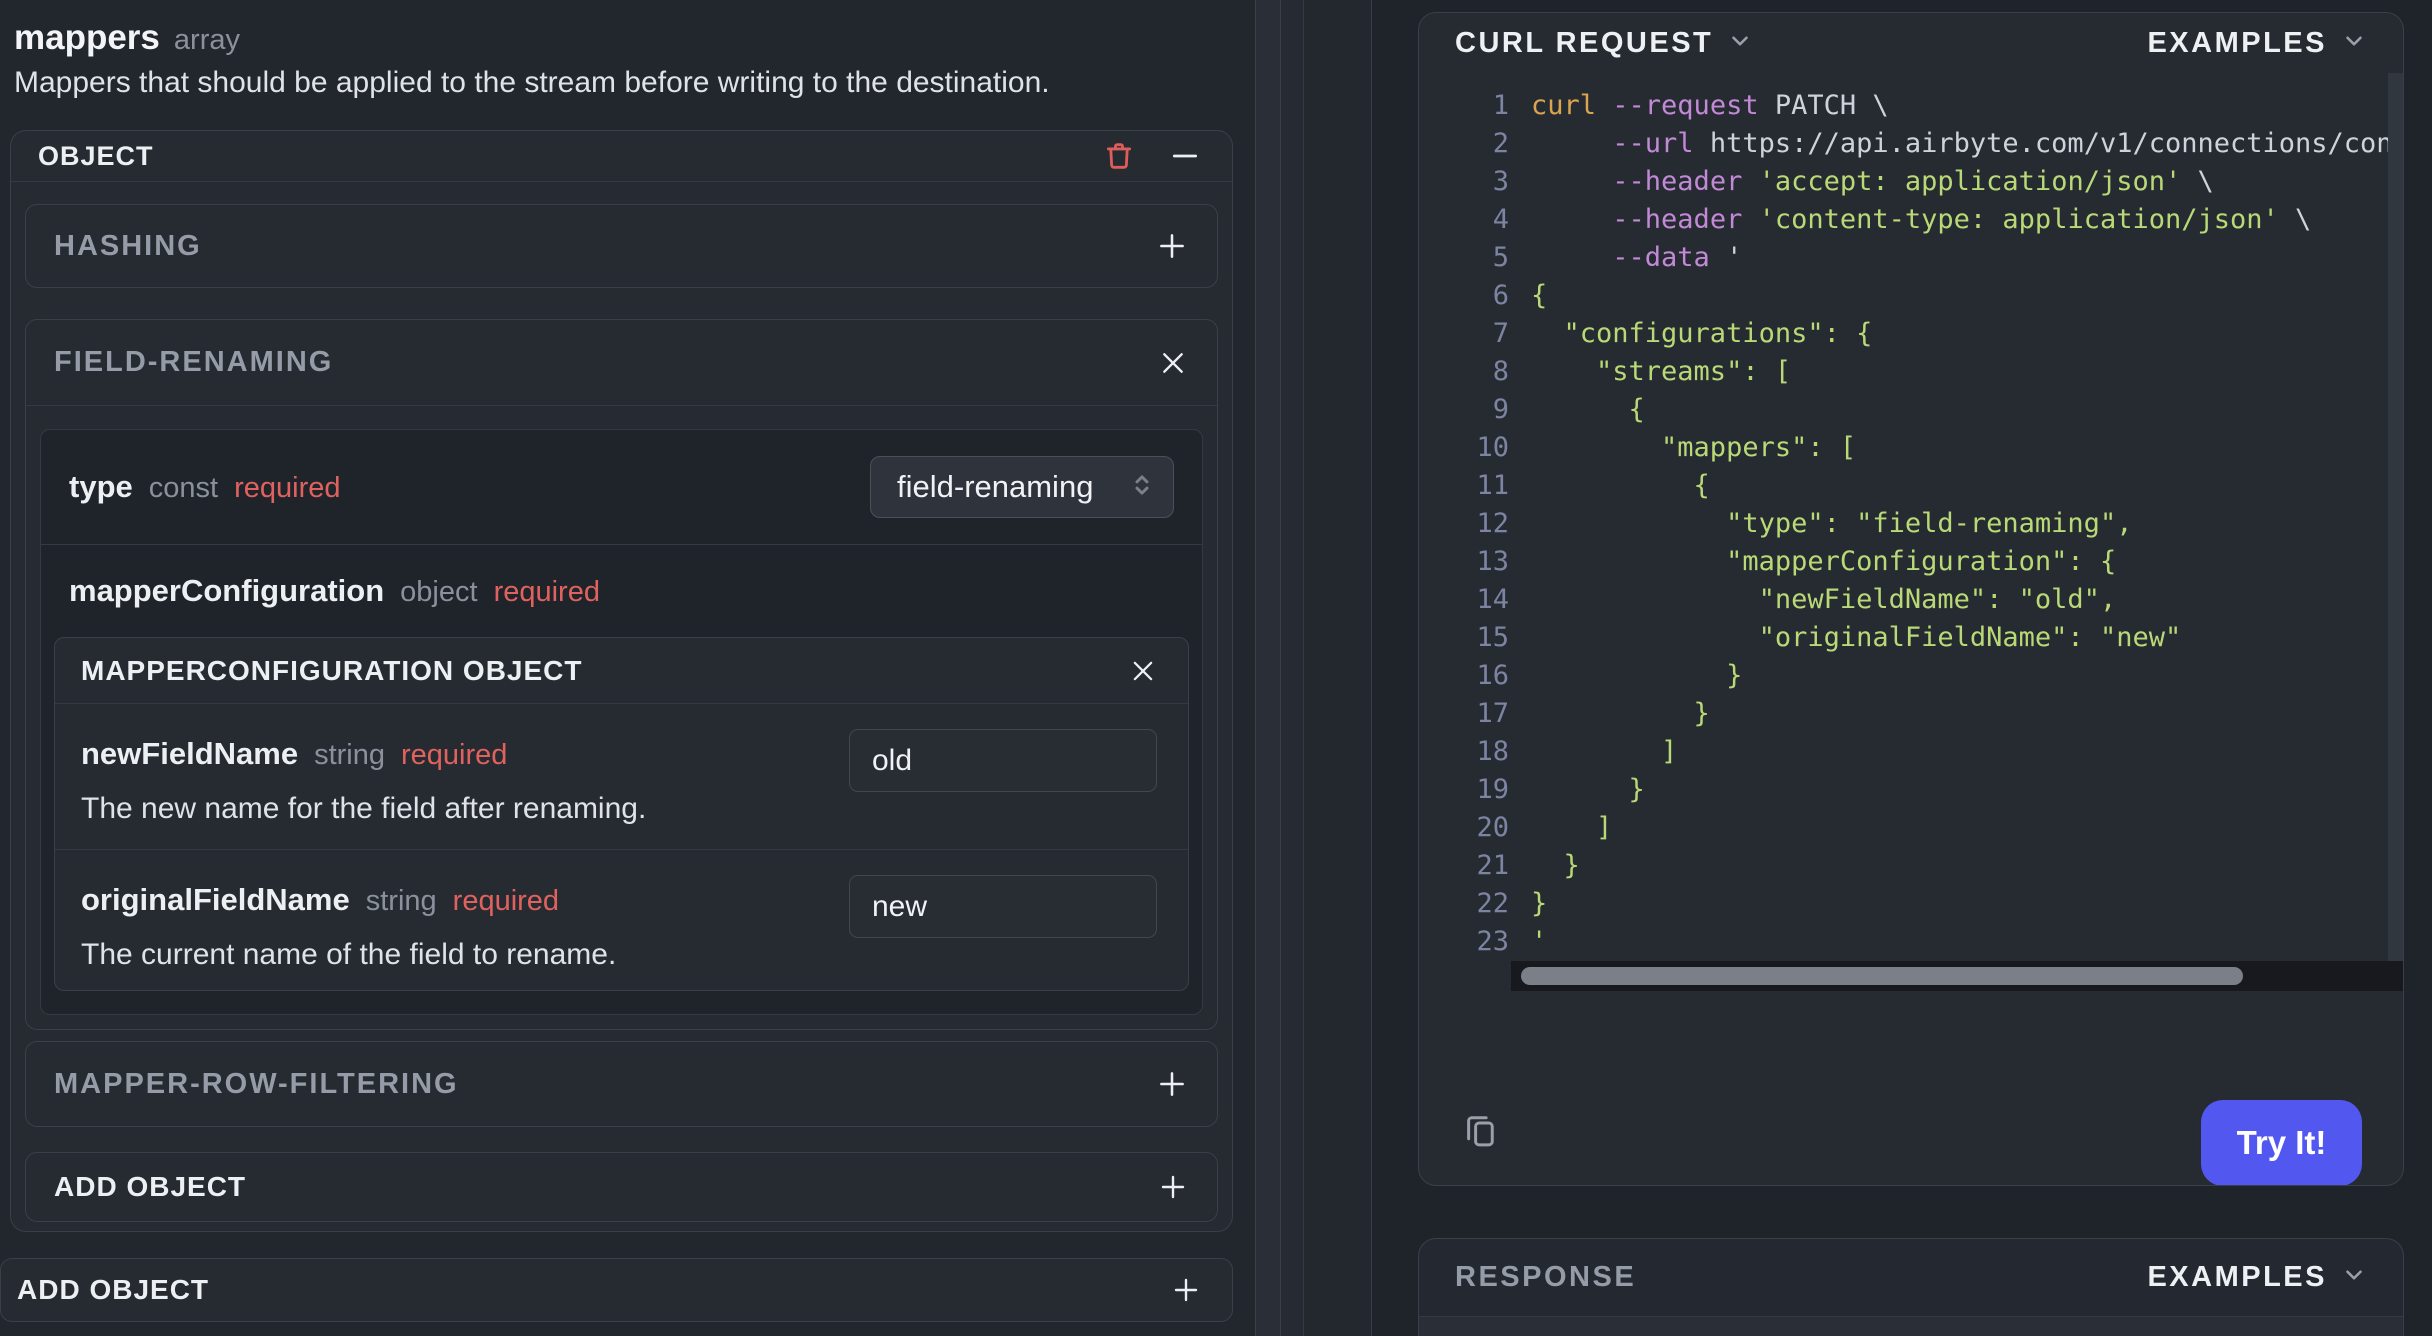 This screenshot has width=2432, height=1336. I want to click on object-card-header: OBJECT, so click(621, 156).